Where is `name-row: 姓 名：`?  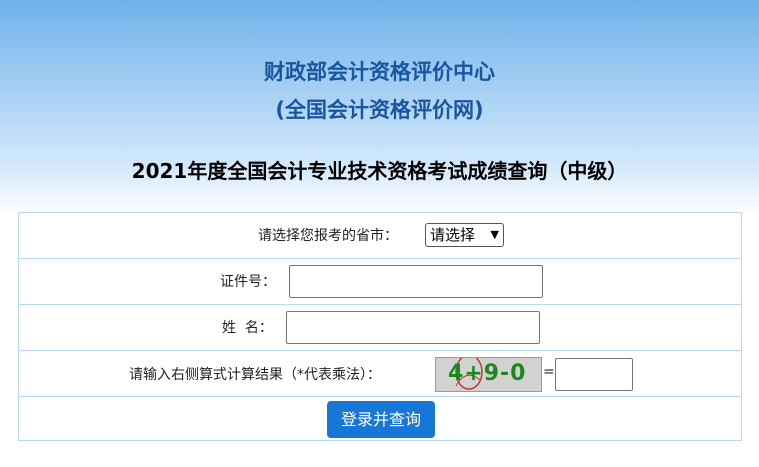 name-row: 姓 名： is located at coordinates (380, 328).